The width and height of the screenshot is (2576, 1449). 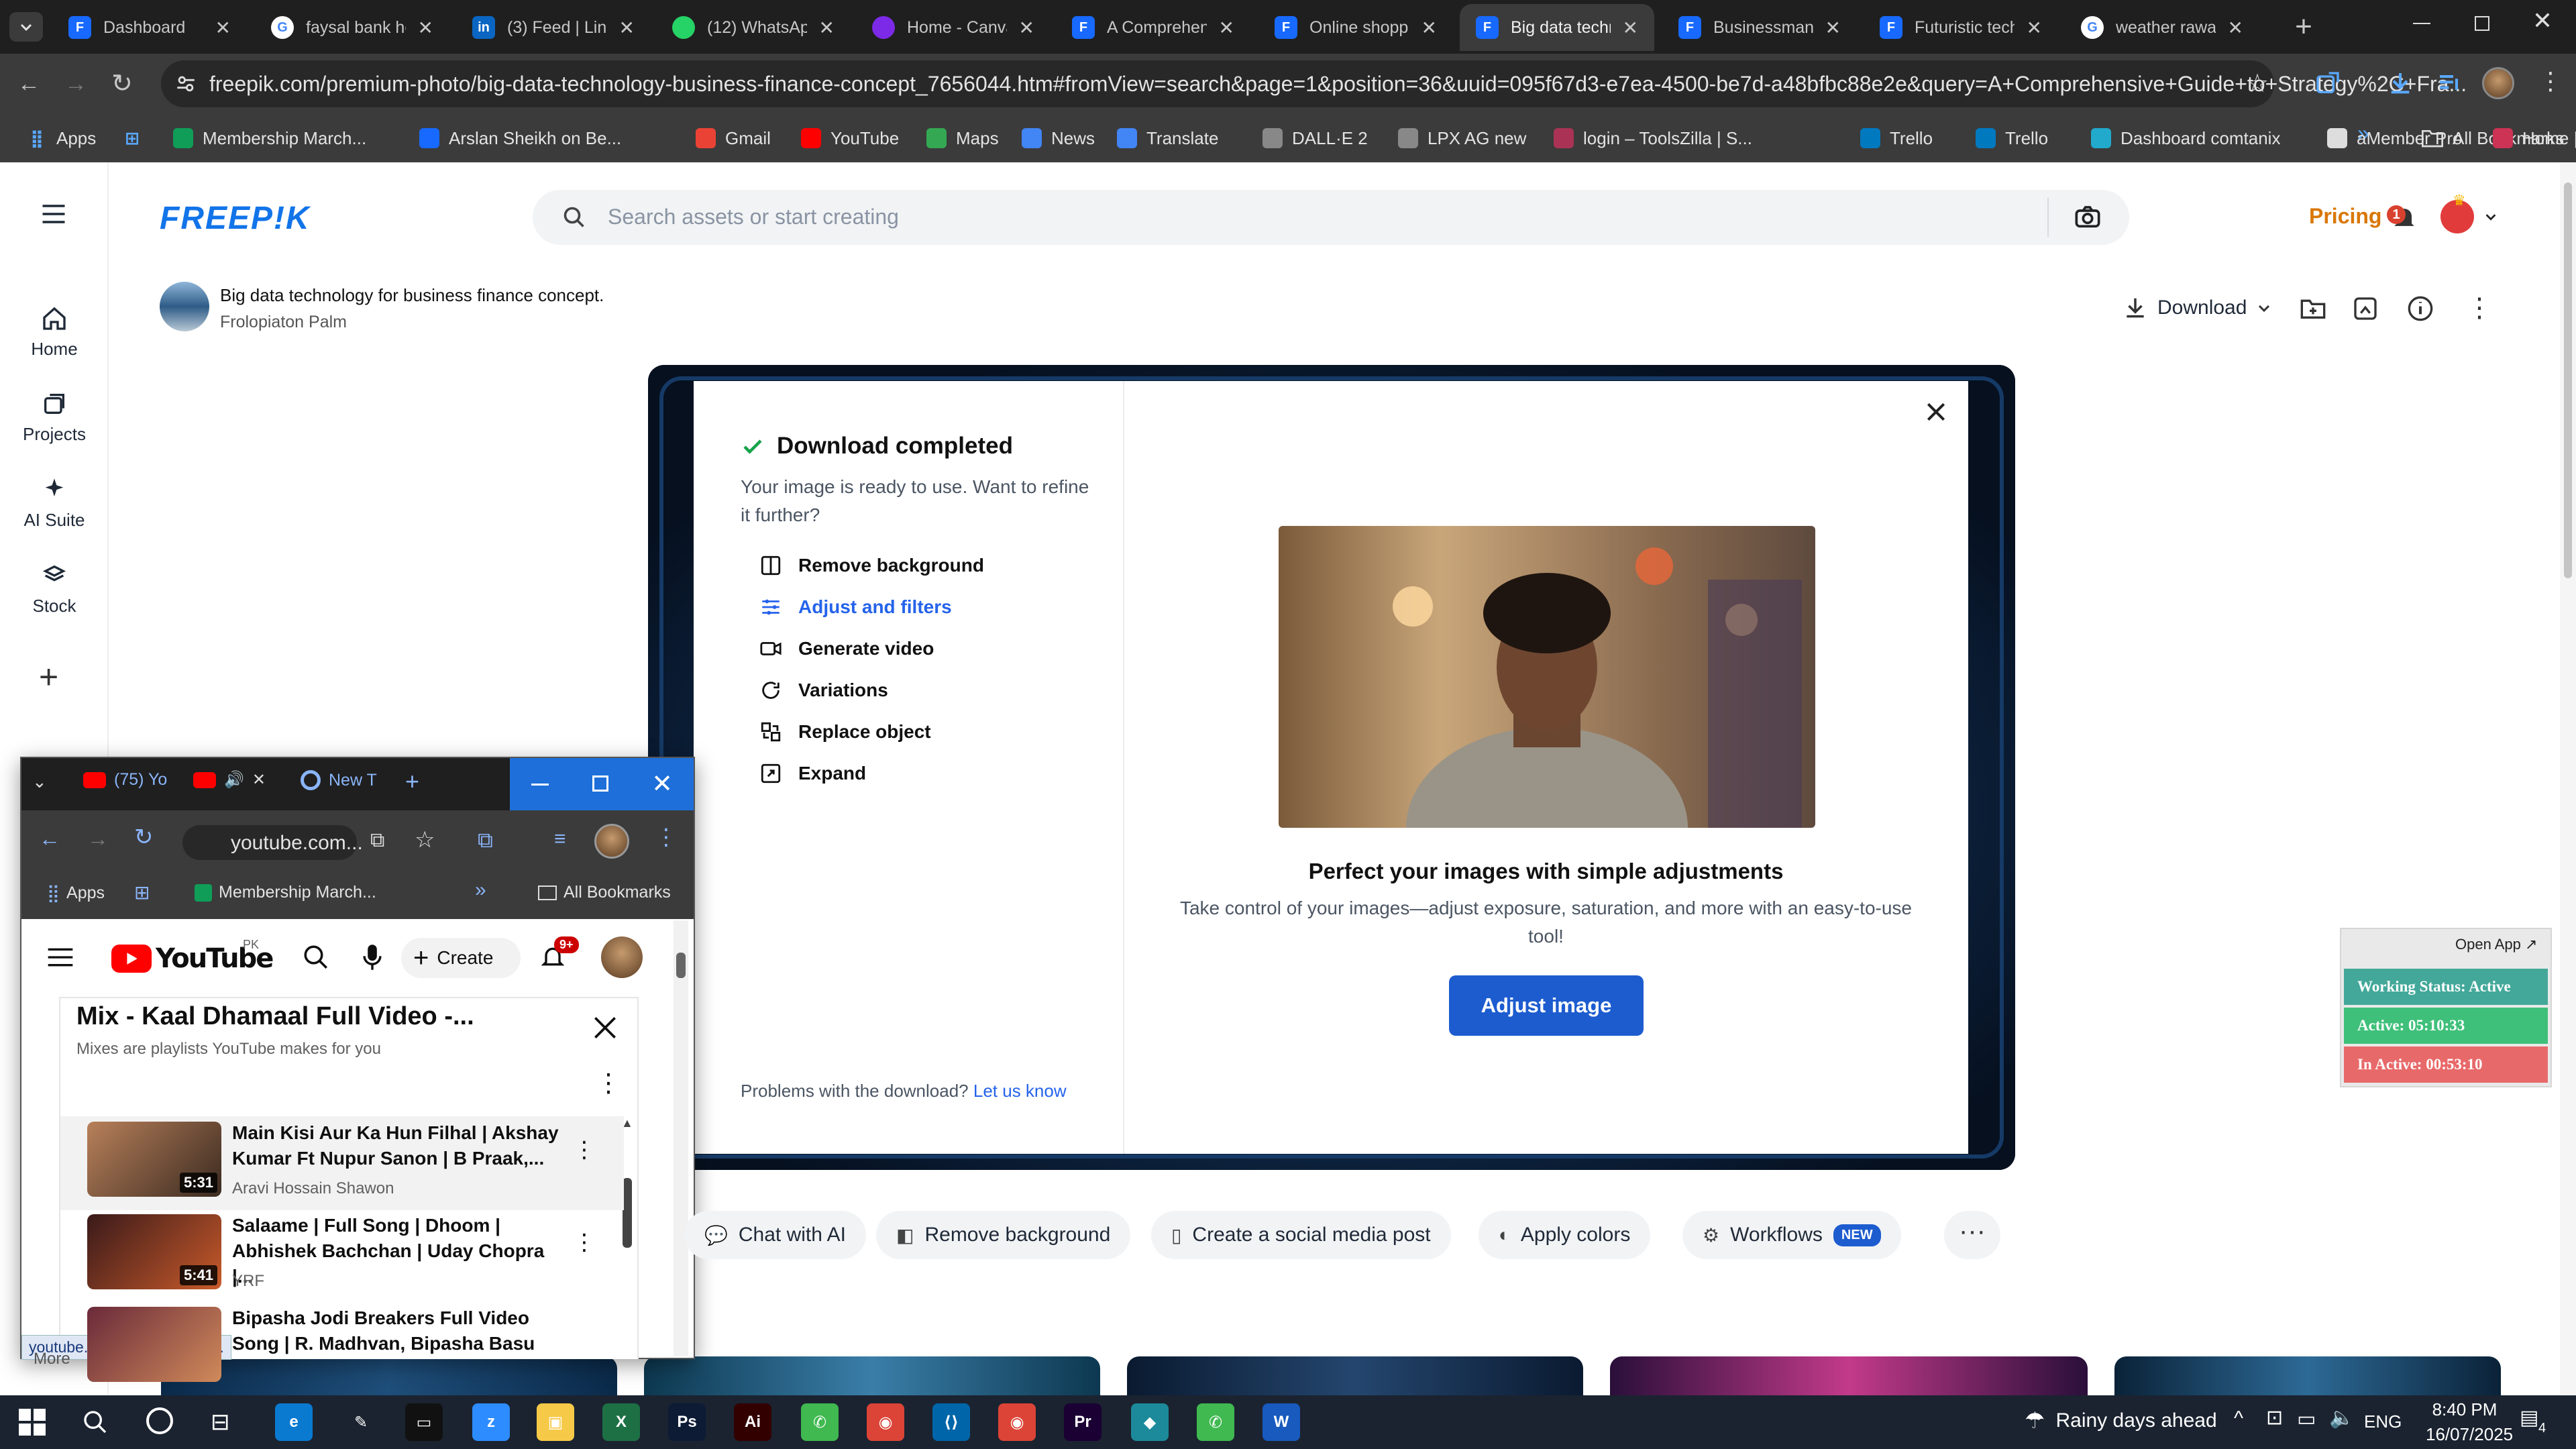 I want to click on camera-search-icon, so click(x=2087, y=217).